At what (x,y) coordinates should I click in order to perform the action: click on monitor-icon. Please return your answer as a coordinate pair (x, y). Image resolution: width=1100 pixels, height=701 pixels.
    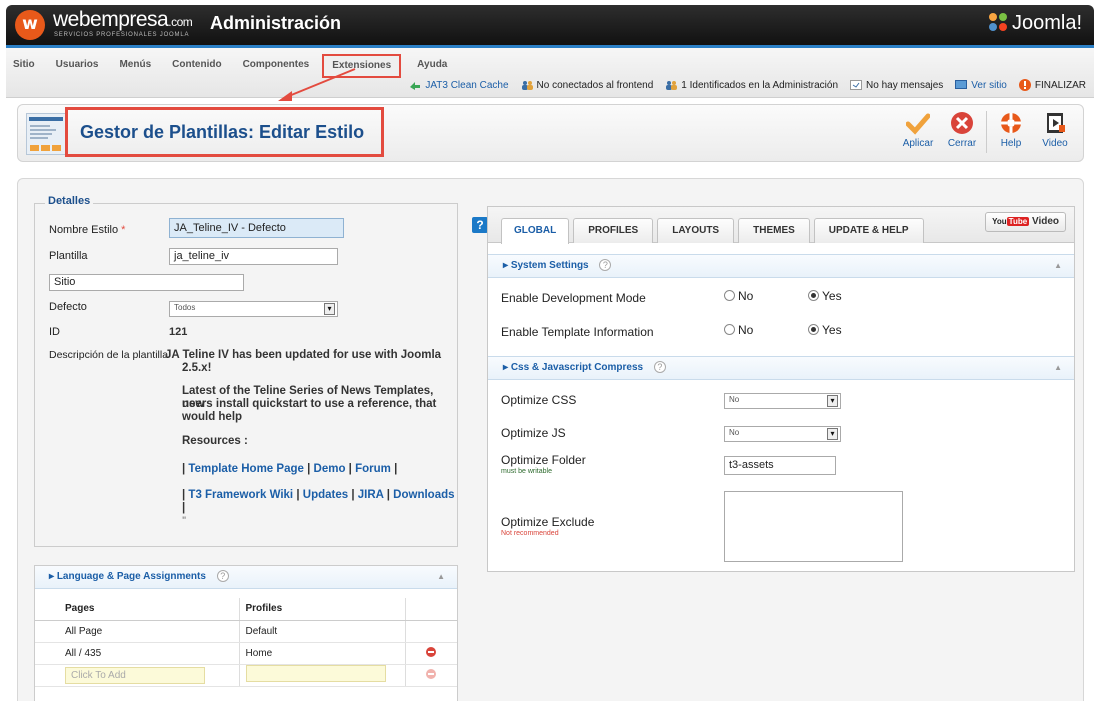
    Looking at the image, I should click on (961, 84).